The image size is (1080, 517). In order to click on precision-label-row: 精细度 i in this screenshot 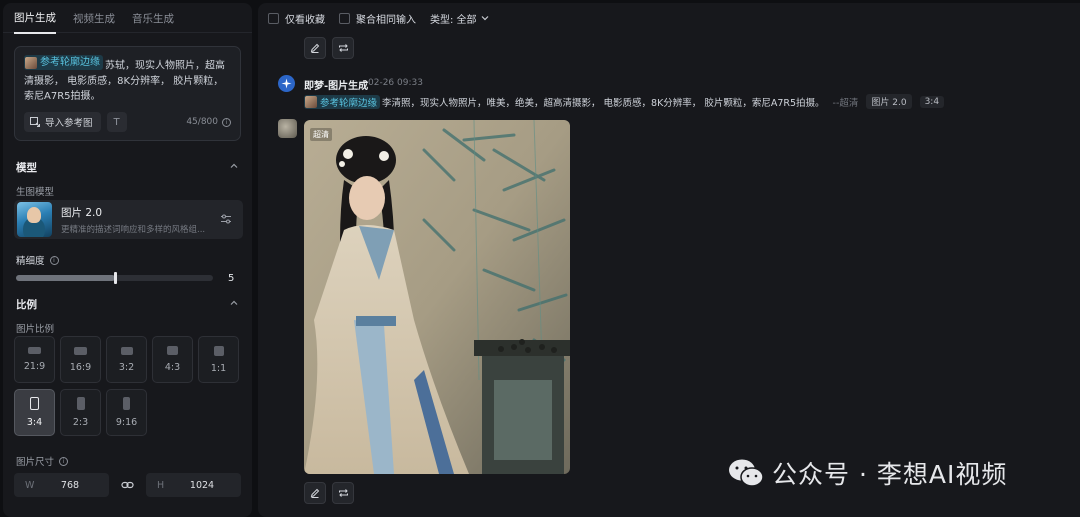, I will do `click(37, 260)`.